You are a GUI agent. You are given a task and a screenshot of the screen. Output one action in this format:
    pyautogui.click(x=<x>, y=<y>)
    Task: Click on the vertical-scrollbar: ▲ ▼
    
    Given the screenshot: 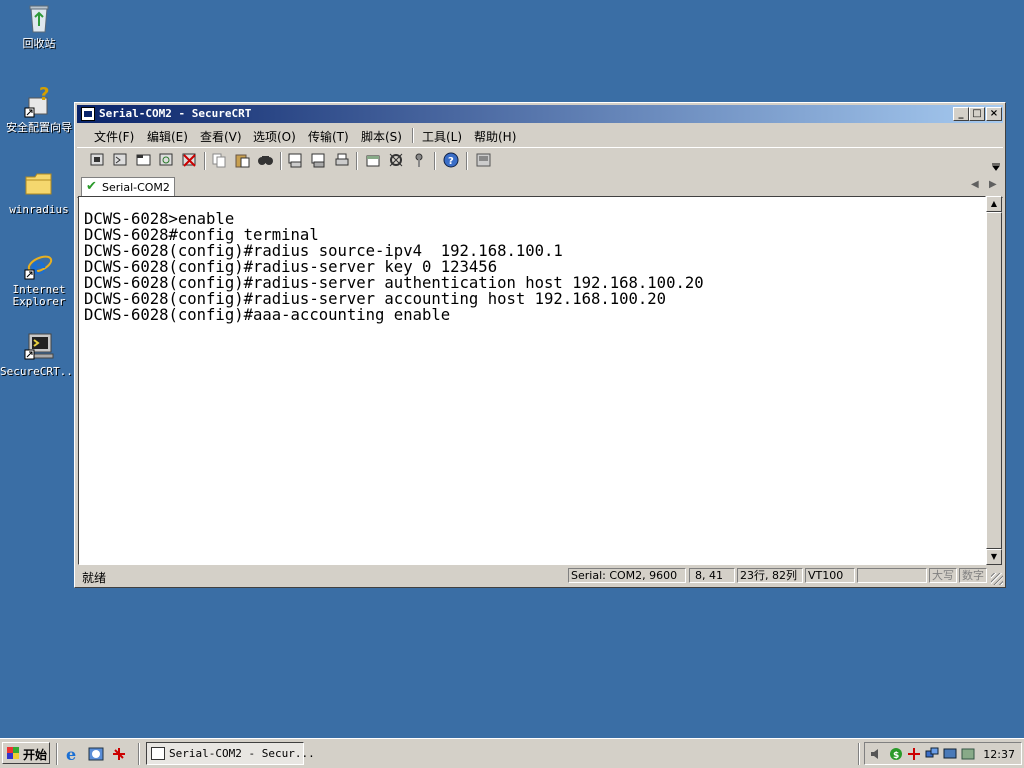 What is the action you would take?
    pyautogui.click(x=994, y=380)
    